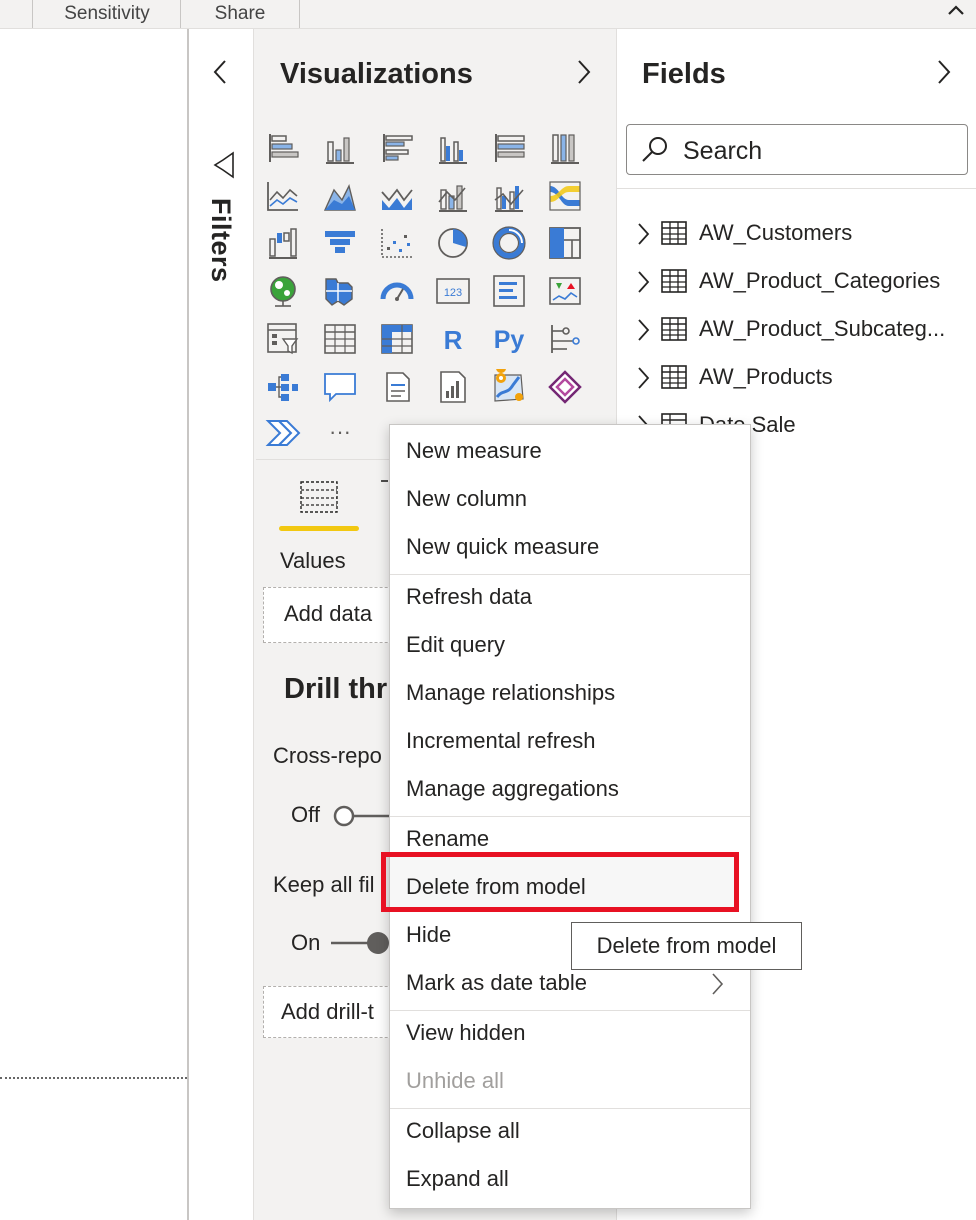 The image size is (976, 1220). I want to click on slicer-icon, so click(283, 339).